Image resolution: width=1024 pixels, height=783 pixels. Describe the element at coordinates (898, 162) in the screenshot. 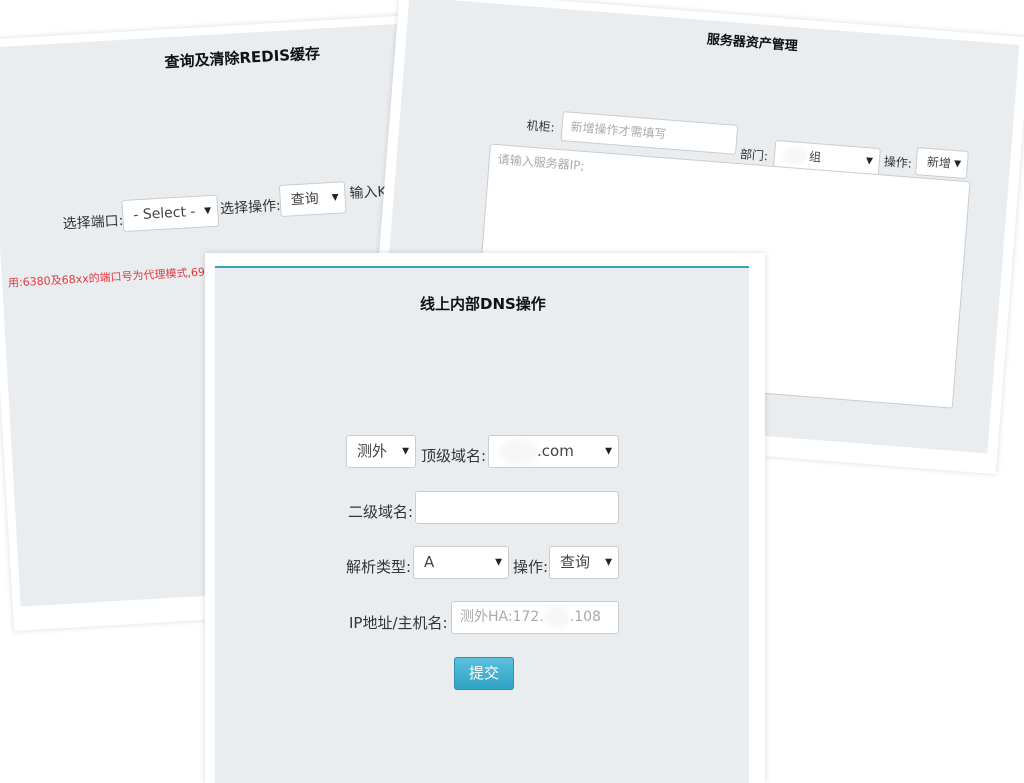

I see `server-op-label: 操作:` at that location.